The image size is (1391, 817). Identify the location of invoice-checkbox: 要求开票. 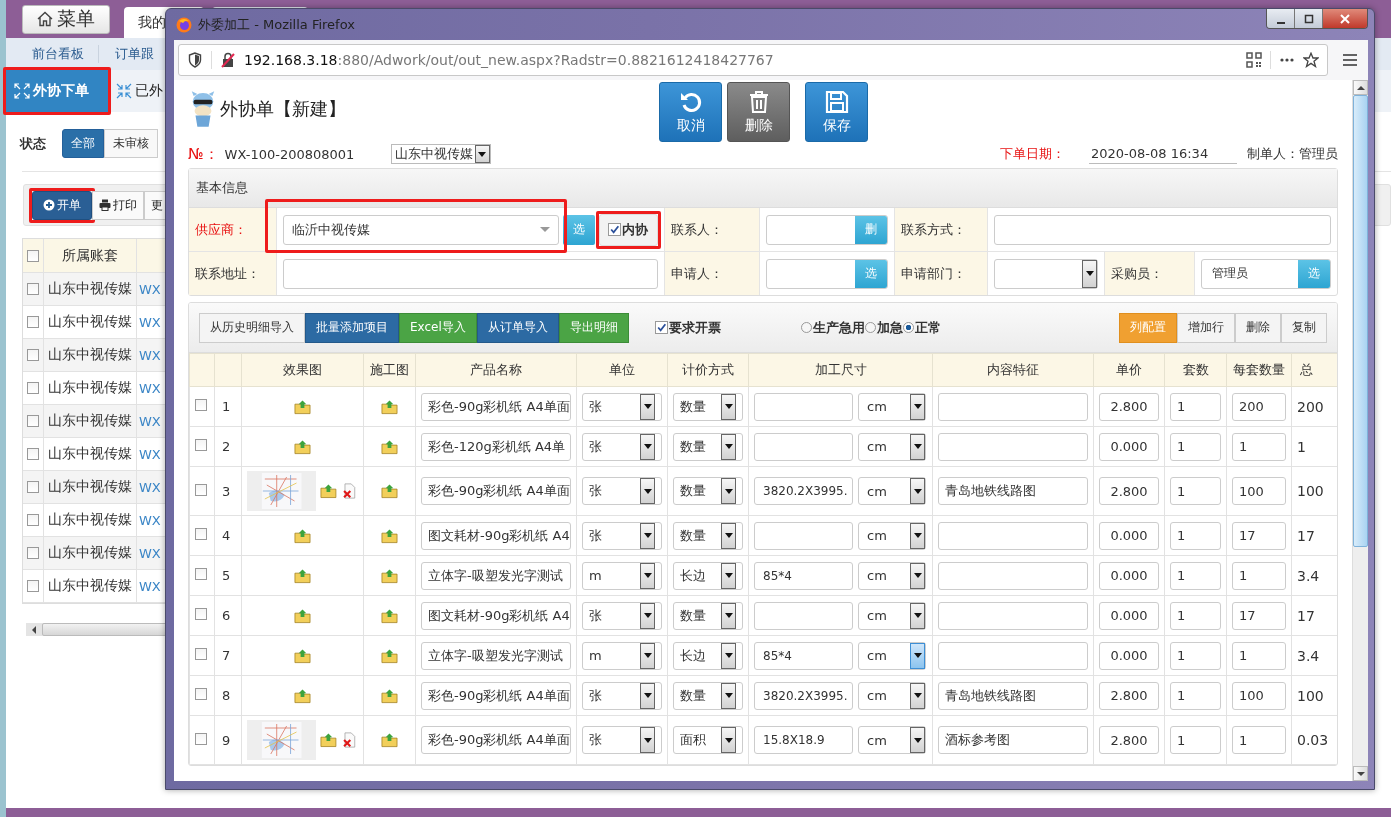
(687, 327).